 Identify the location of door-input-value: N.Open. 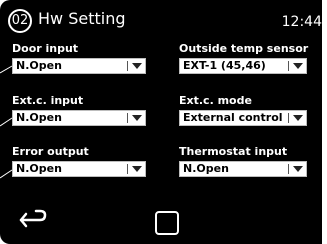
(39, 65).